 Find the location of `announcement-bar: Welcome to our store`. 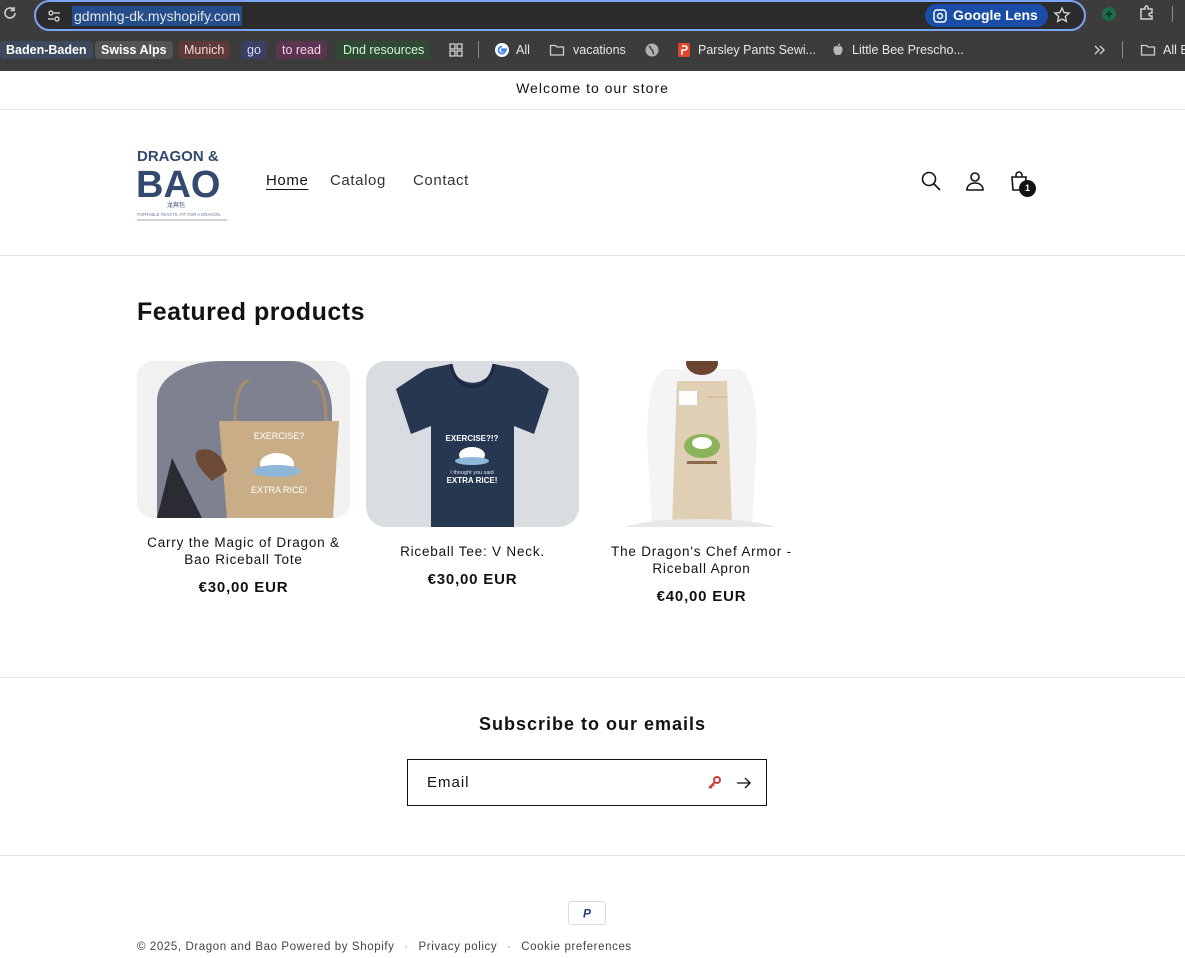

announcement-bar: Welcome to our store is located at coordinates (592, 90).